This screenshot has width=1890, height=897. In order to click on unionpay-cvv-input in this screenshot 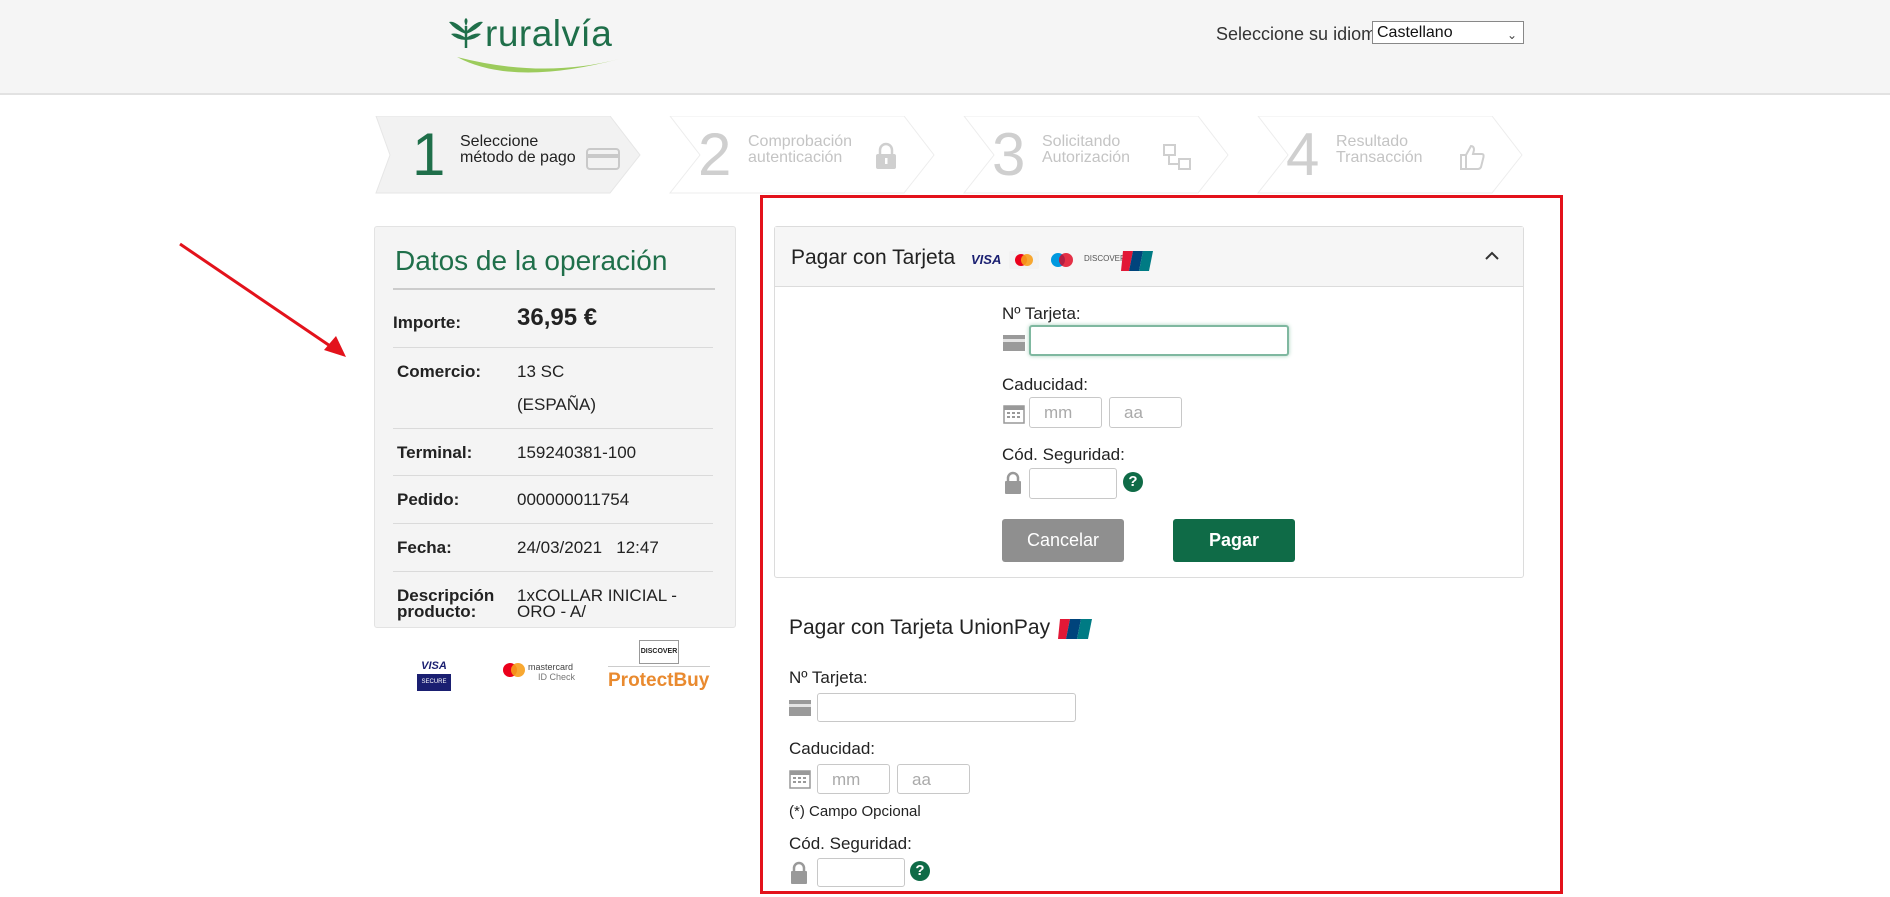, I will do `click(861, 872)`.